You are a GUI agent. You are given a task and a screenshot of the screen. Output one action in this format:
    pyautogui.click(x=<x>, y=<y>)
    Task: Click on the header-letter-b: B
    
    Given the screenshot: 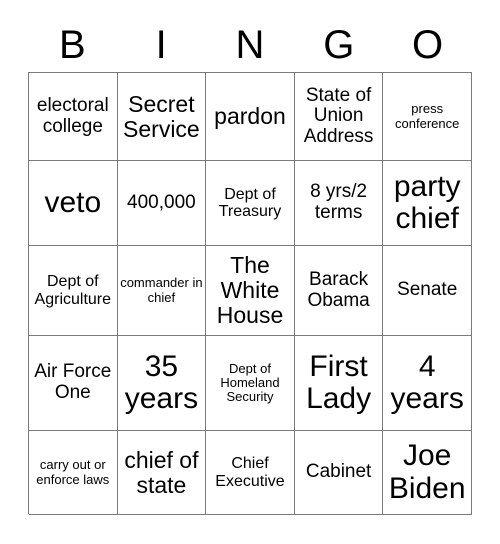 What is the action you would take?
    pyautogui.click(x=72, y=45)
    